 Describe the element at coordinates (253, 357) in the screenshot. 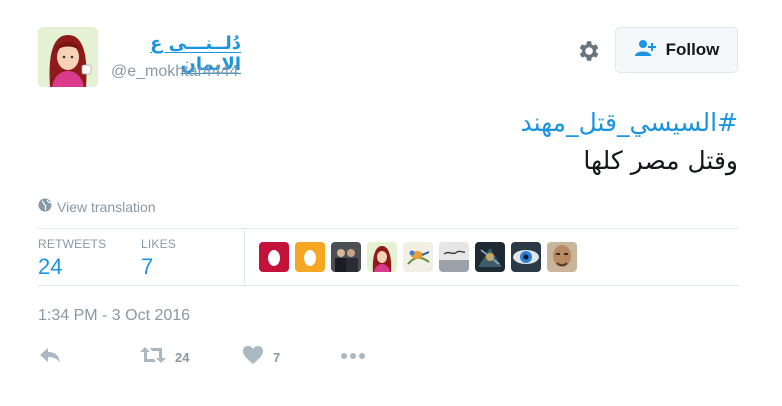

I see `heart-icon` at that location.